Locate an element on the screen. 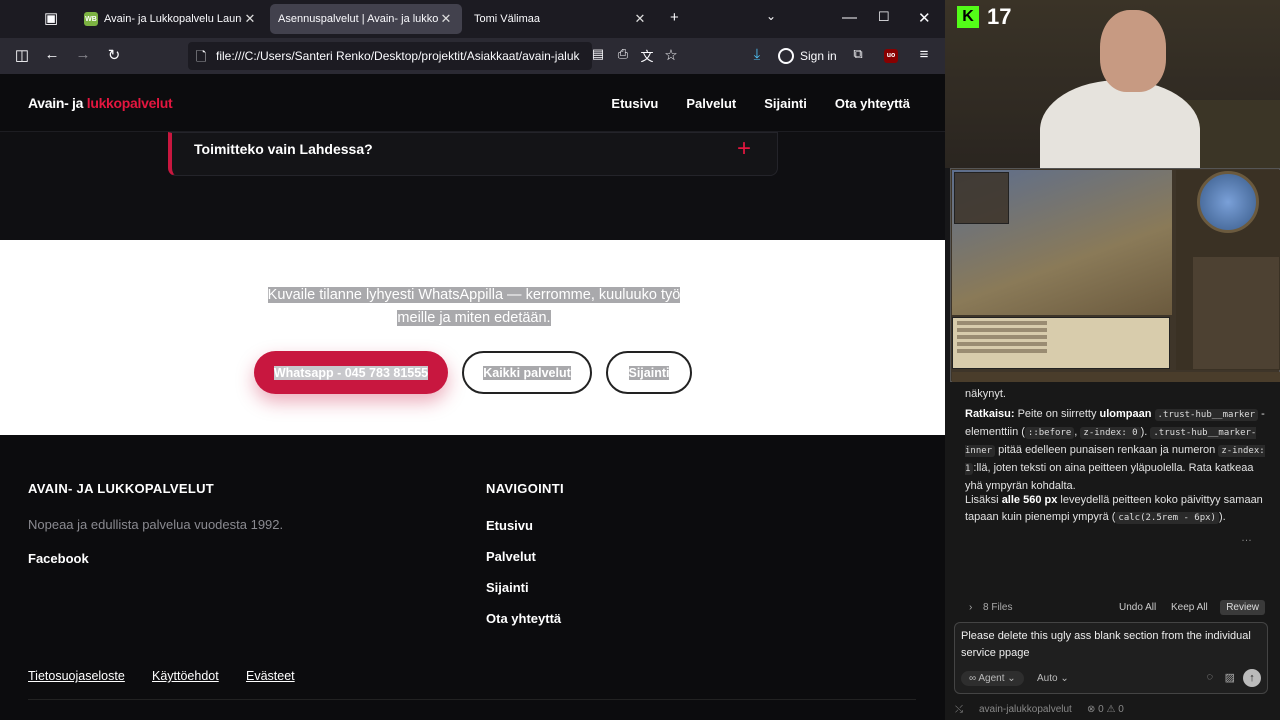 The width and height of the screenshot is (1280, 720). game-stats-overlay is located at coordinates (981, 198).